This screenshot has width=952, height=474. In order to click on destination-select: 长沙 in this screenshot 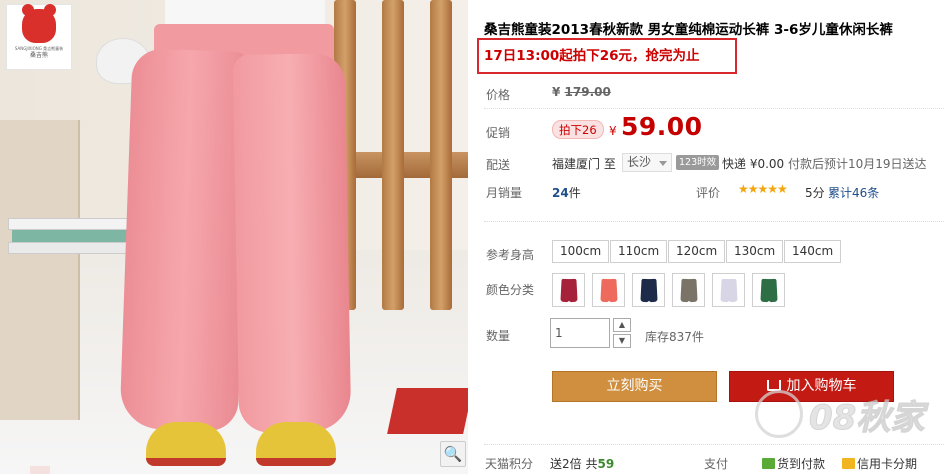, I will do `click(647, 162)`.